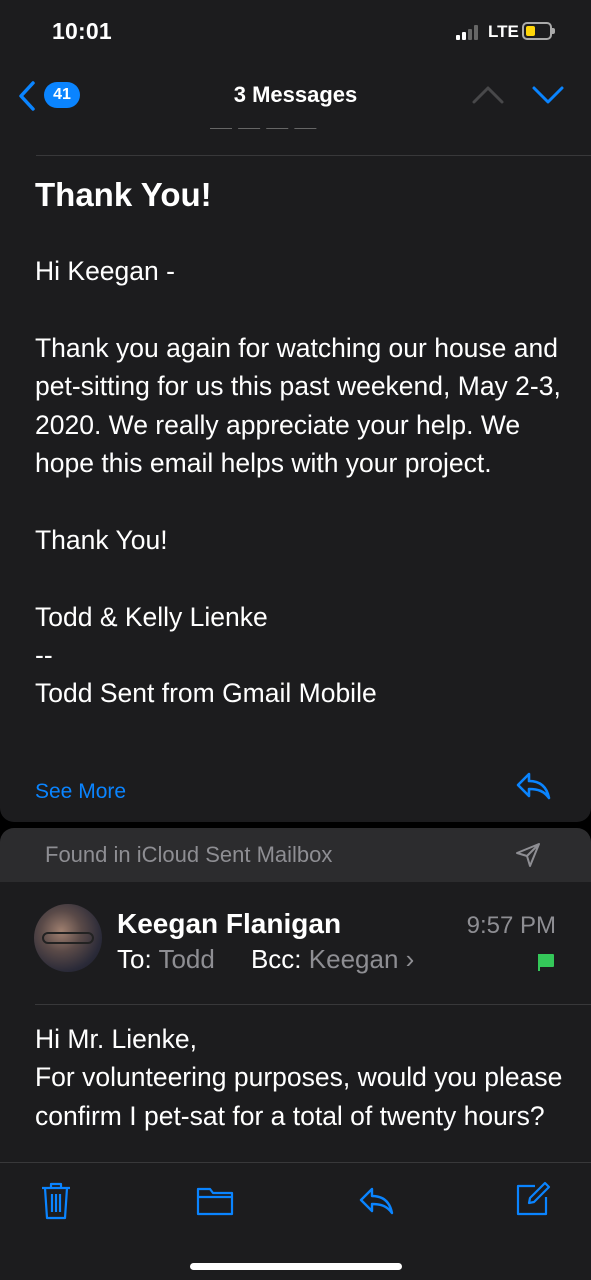  Describe the element at coordinates (295, 1221) in the screenshot. I see `bottom-toolbar` at that location.